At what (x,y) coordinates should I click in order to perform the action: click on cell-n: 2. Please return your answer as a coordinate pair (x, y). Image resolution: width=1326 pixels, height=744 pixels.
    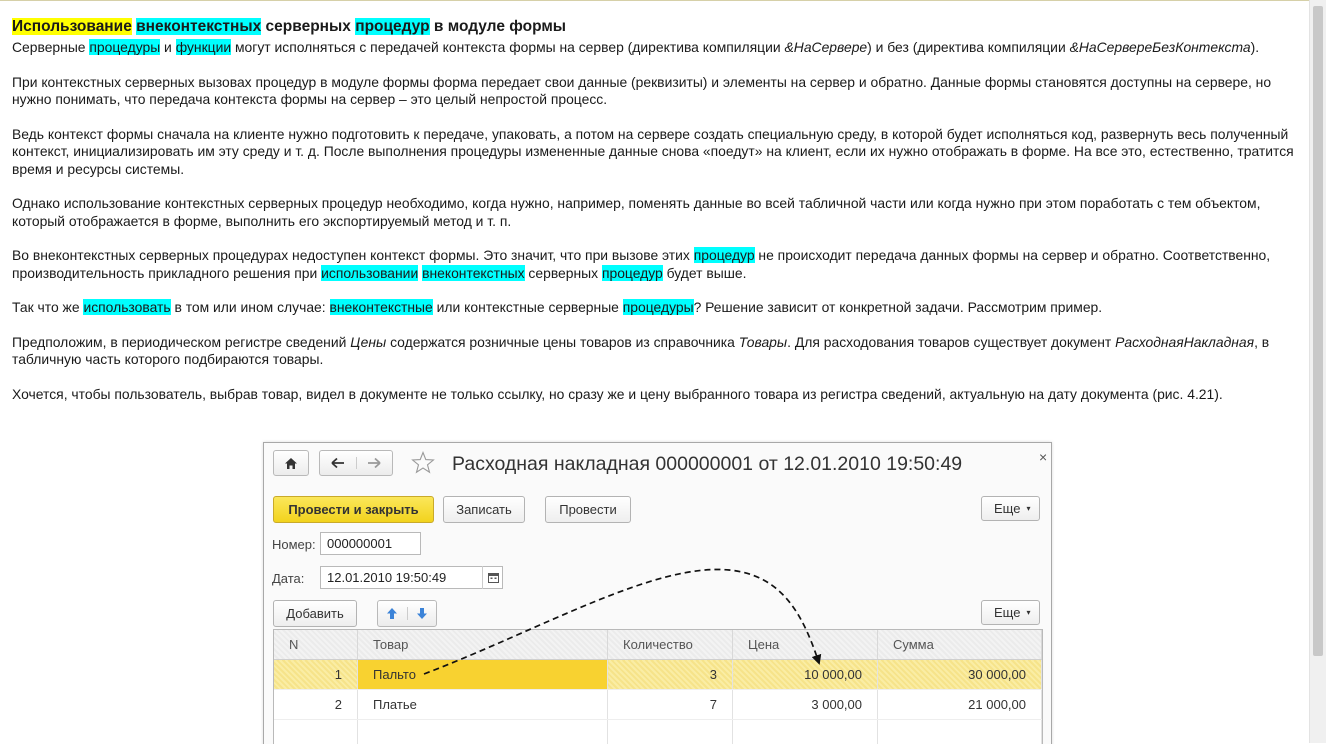
    Looking at the image, I should click on (316, 705).